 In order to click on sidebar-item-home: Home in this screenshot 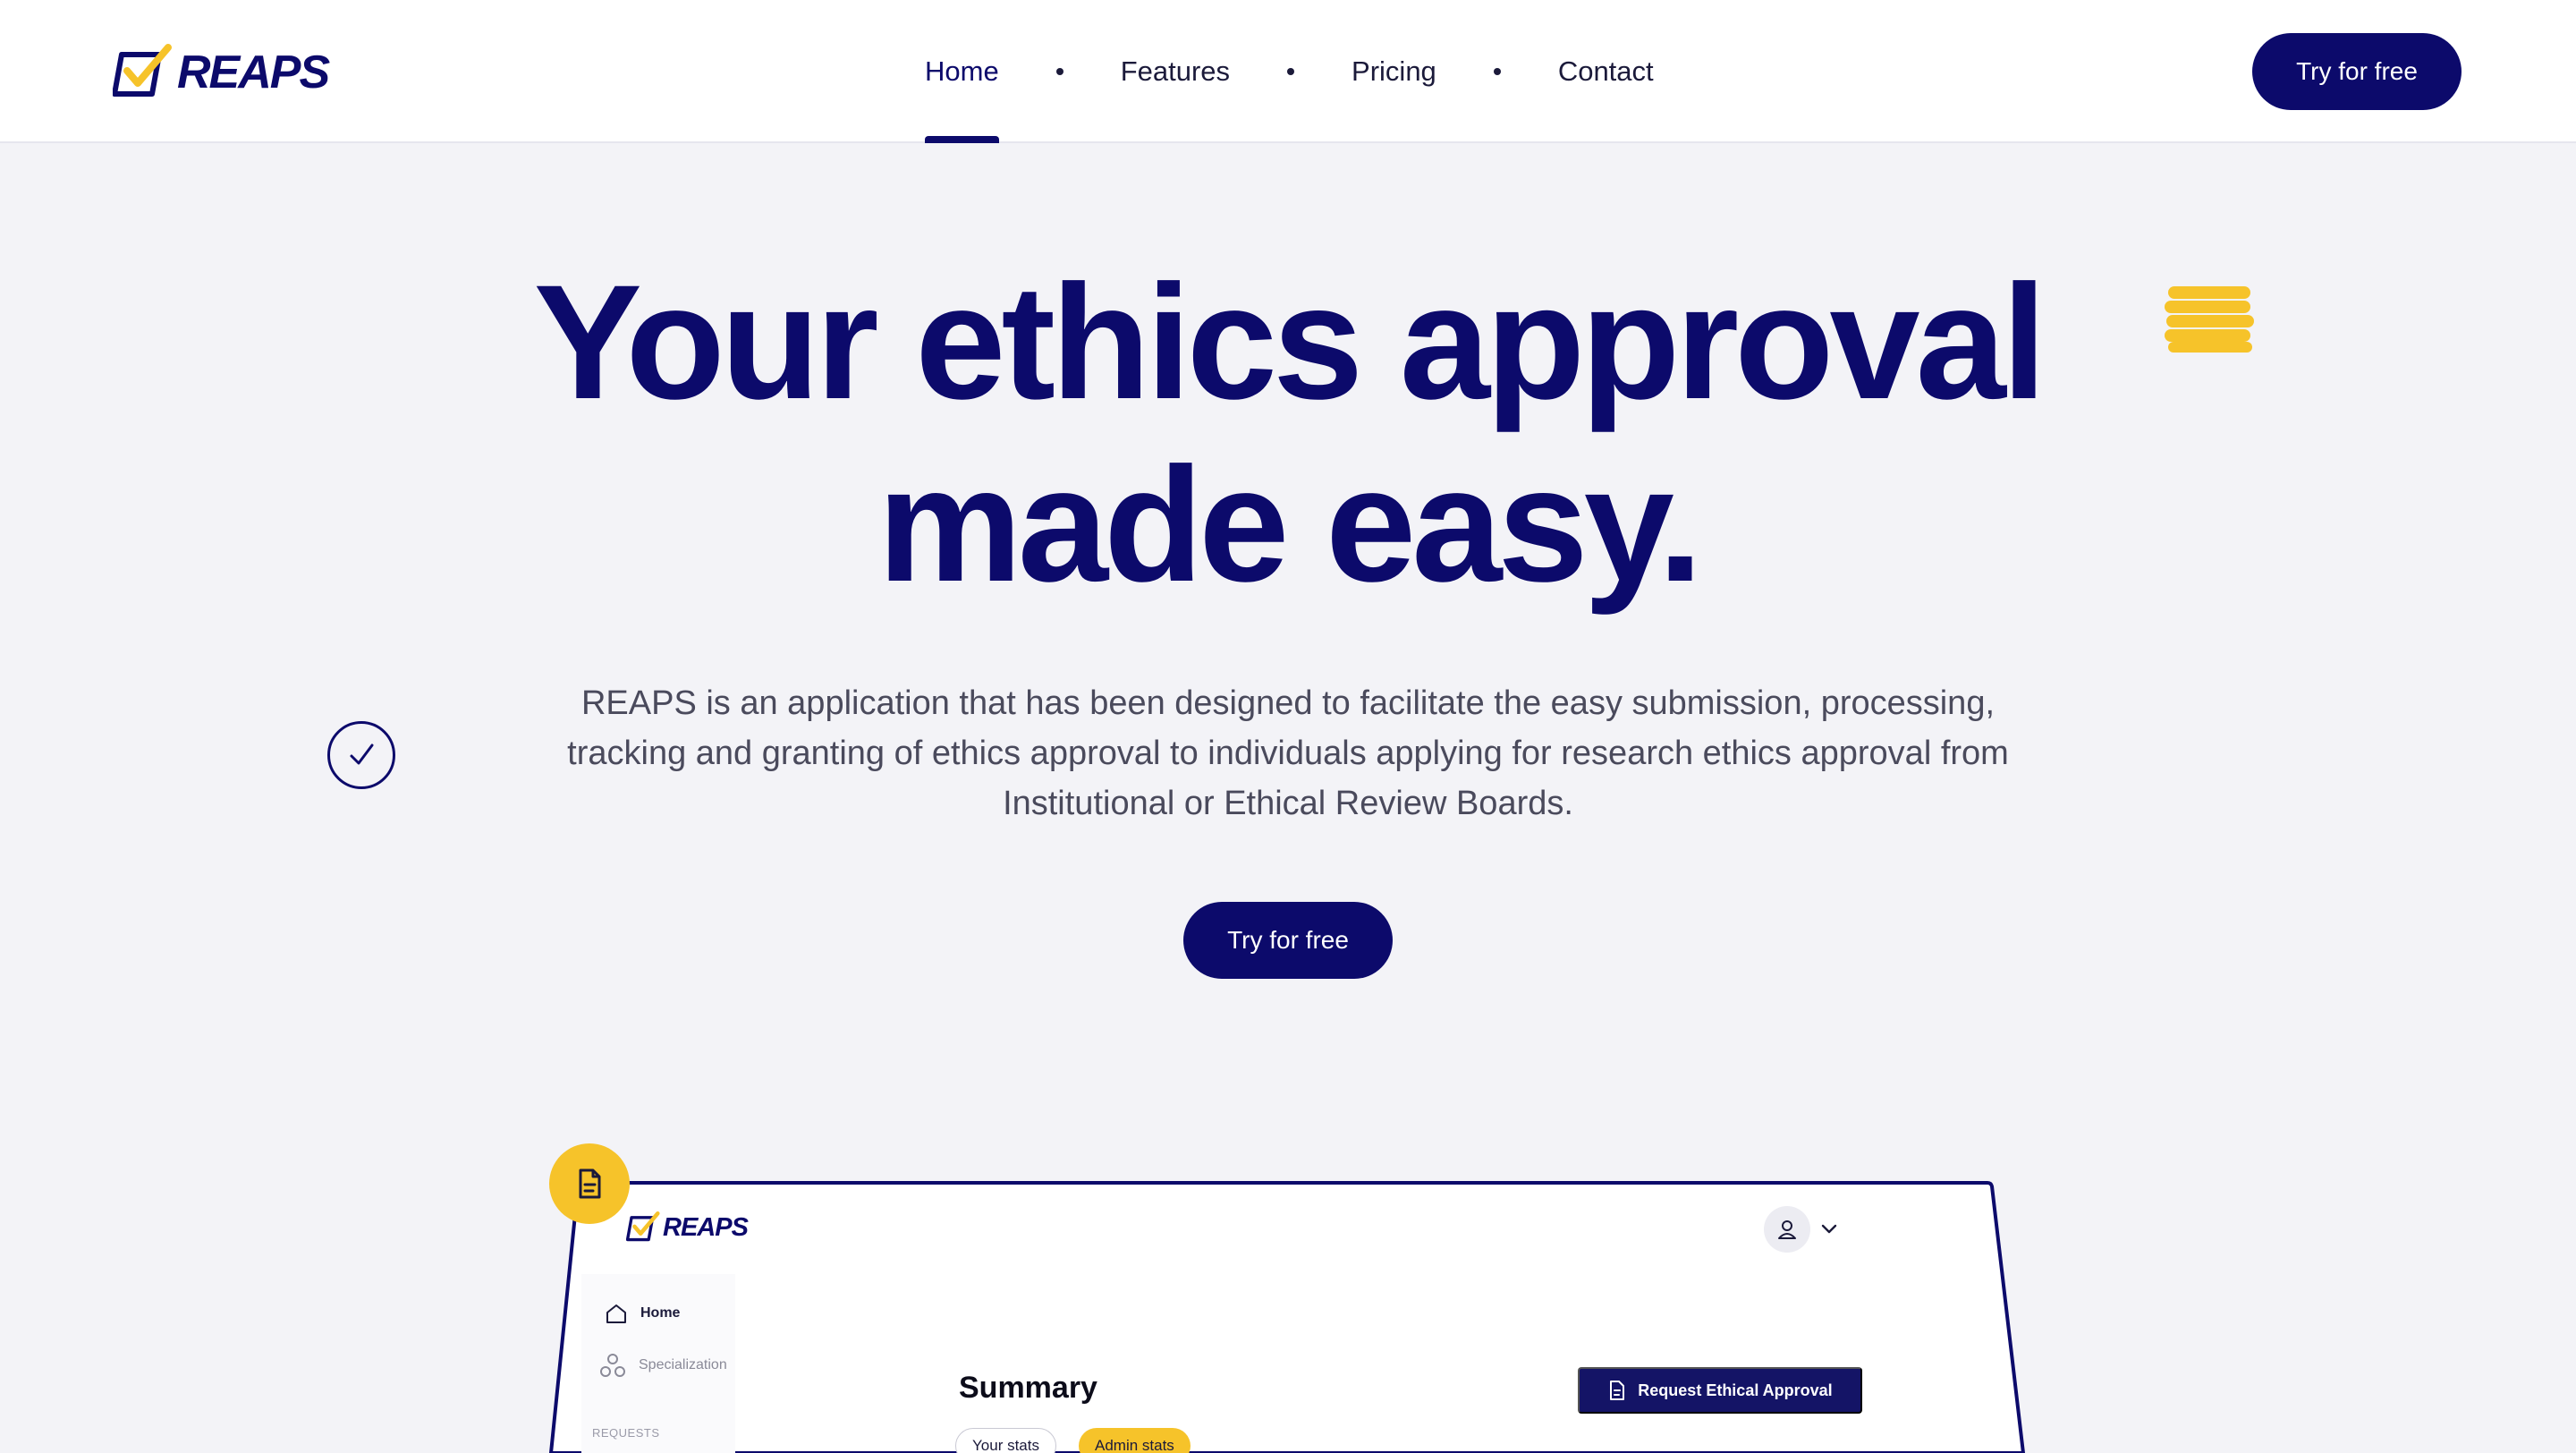, I will do `click(642, 1313)`.